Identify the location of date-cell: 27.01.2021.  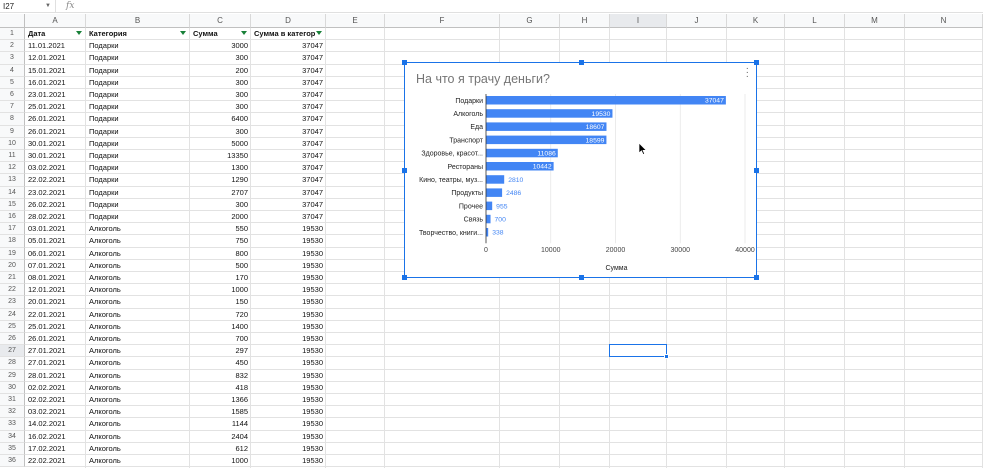
(55, 351).